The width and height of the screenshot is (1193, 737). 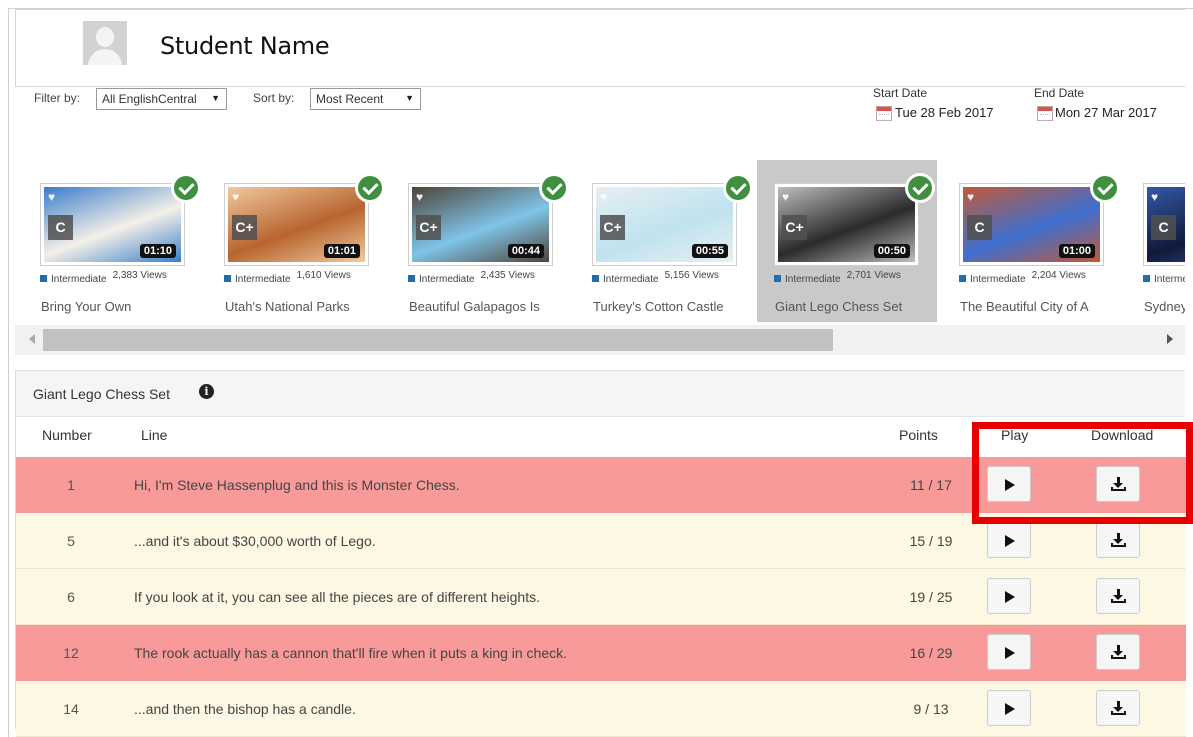 What do you see at coordinates (691, 275) in the screenshot?
I see `video-views: 5,156 Views` at bounding box center [691, 275].